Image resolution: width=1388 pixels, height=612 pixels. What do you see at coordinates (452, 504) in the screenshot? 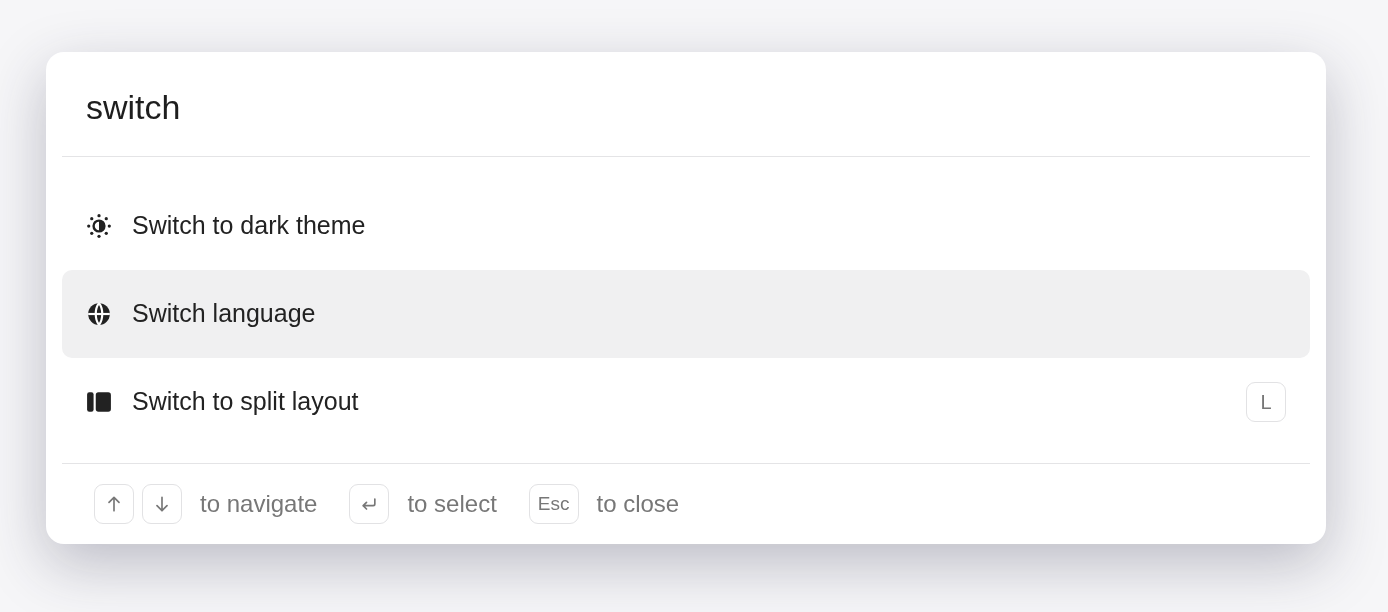
I see `hint-text: to select` at bounding box center [452, 504].